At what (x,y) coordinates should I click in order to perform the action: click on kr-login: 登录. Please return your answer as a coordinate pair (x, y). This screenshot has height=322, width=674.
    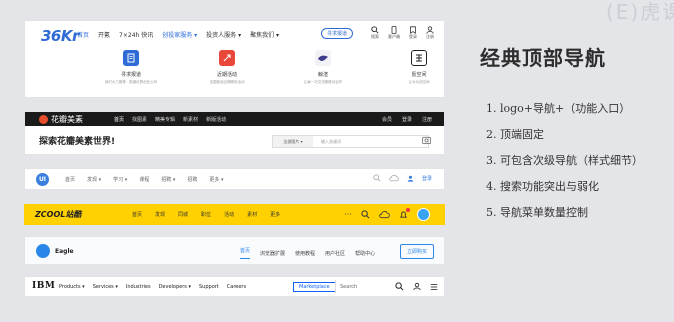
    Looking at the image, I should click on (413, 33).